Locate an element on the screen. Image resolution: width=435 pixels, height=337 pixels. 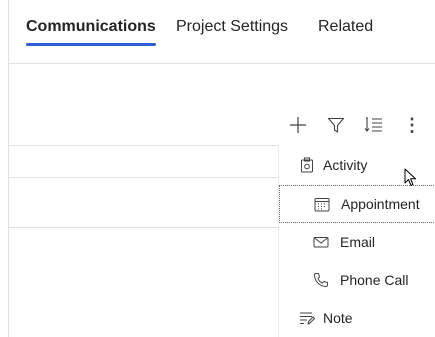
menu-item-email: Email is located at coordinates (357, 242).